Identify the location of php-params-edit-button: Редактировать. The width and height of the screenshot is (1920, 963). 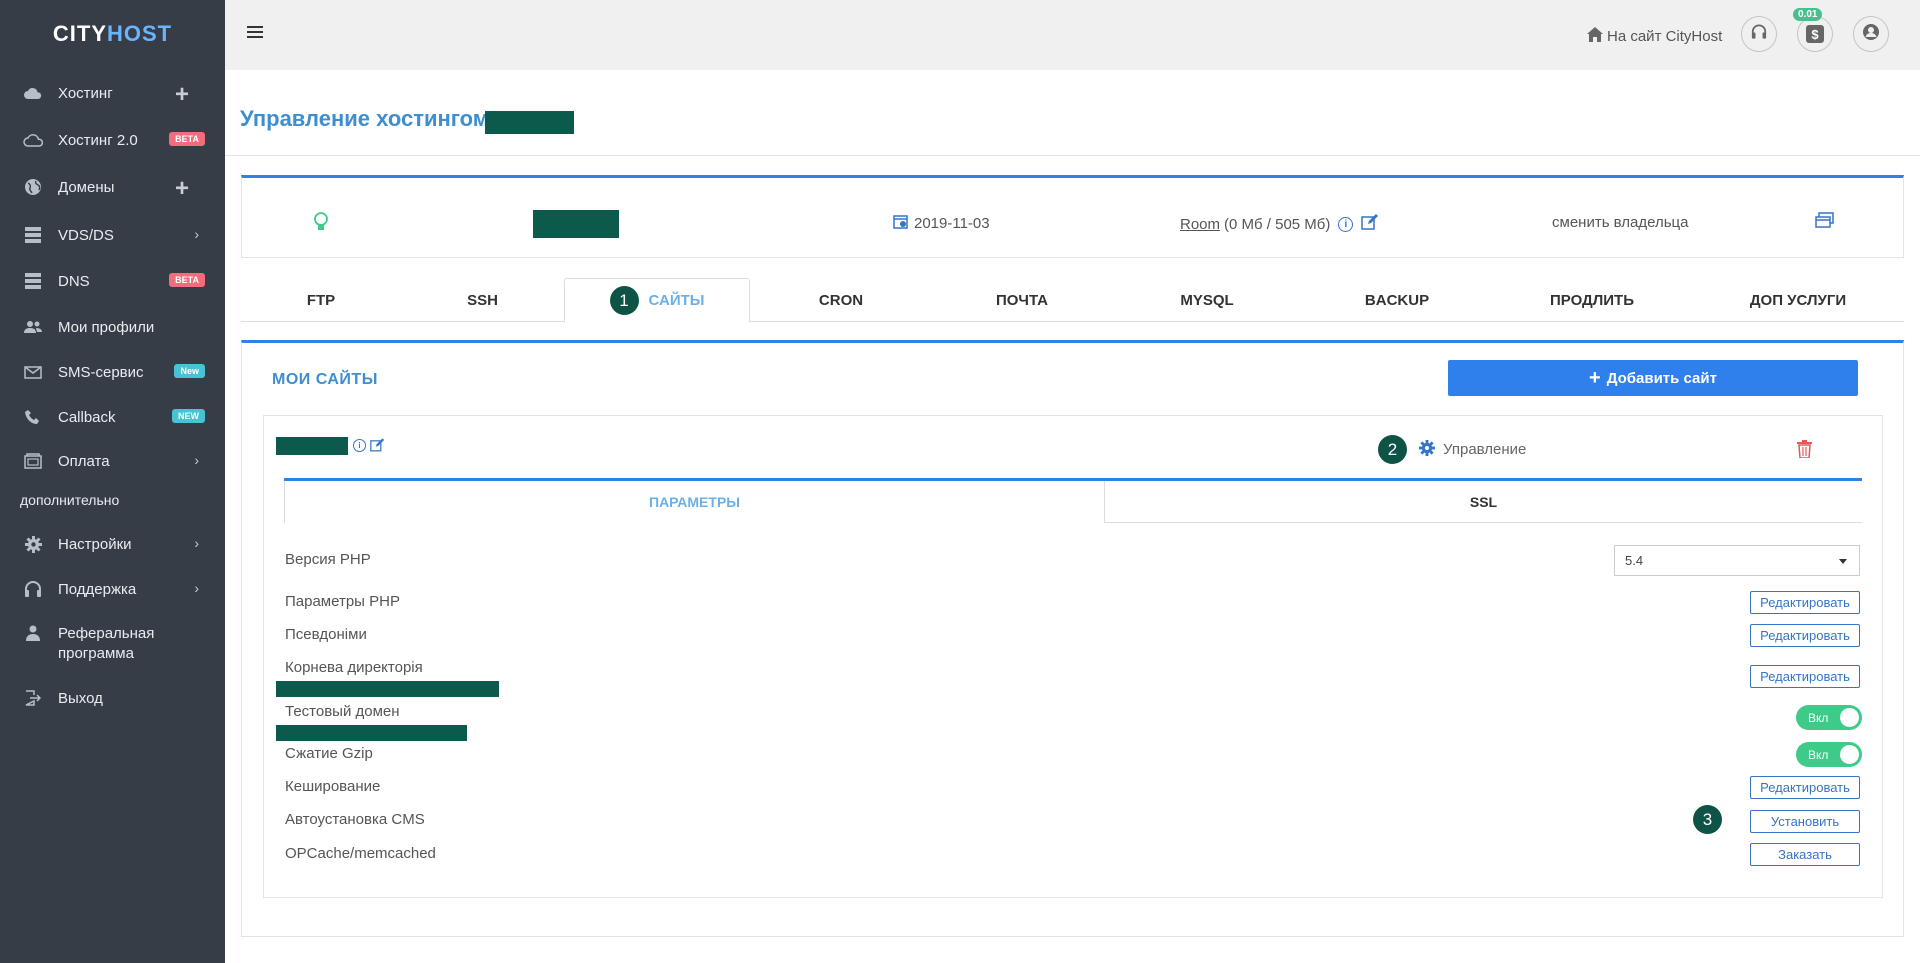
(1805, 602).